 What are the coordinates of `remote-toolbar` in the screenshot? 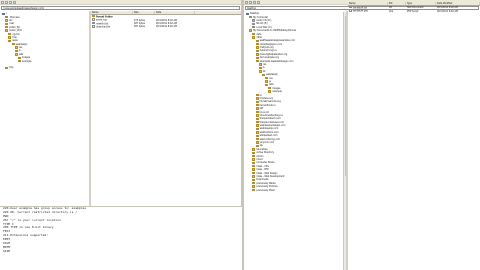 It's located at (120, 2).